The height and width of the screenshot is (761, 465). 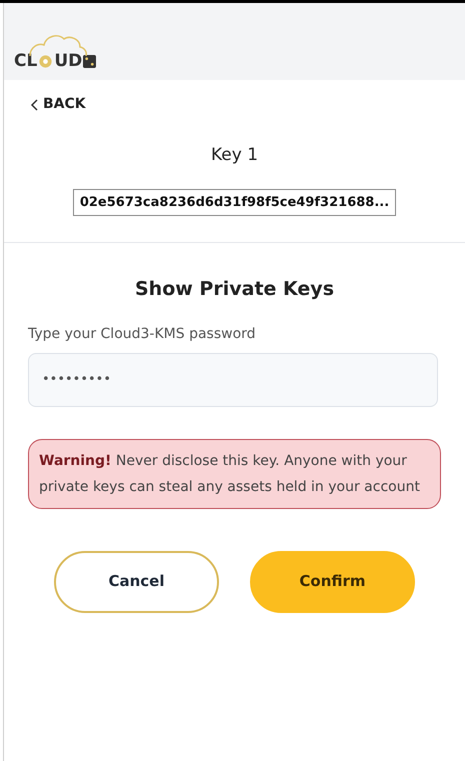 I want to click on chevron-left-icon, so click(x=34, y=104).